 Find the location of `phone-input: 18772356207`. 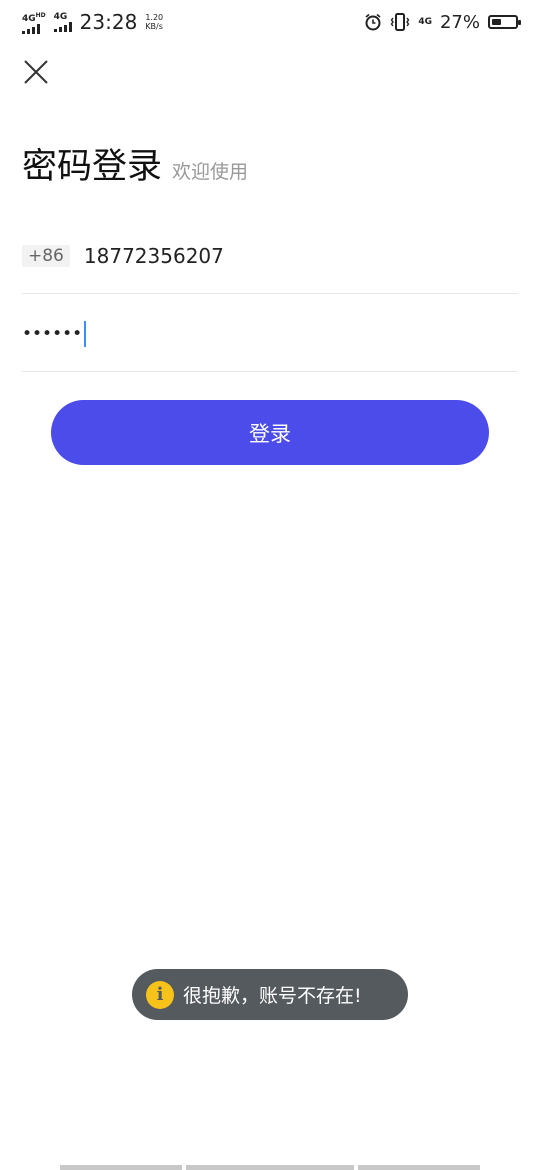

phone-input: 18772356207 is located at coordinates (154, 256).